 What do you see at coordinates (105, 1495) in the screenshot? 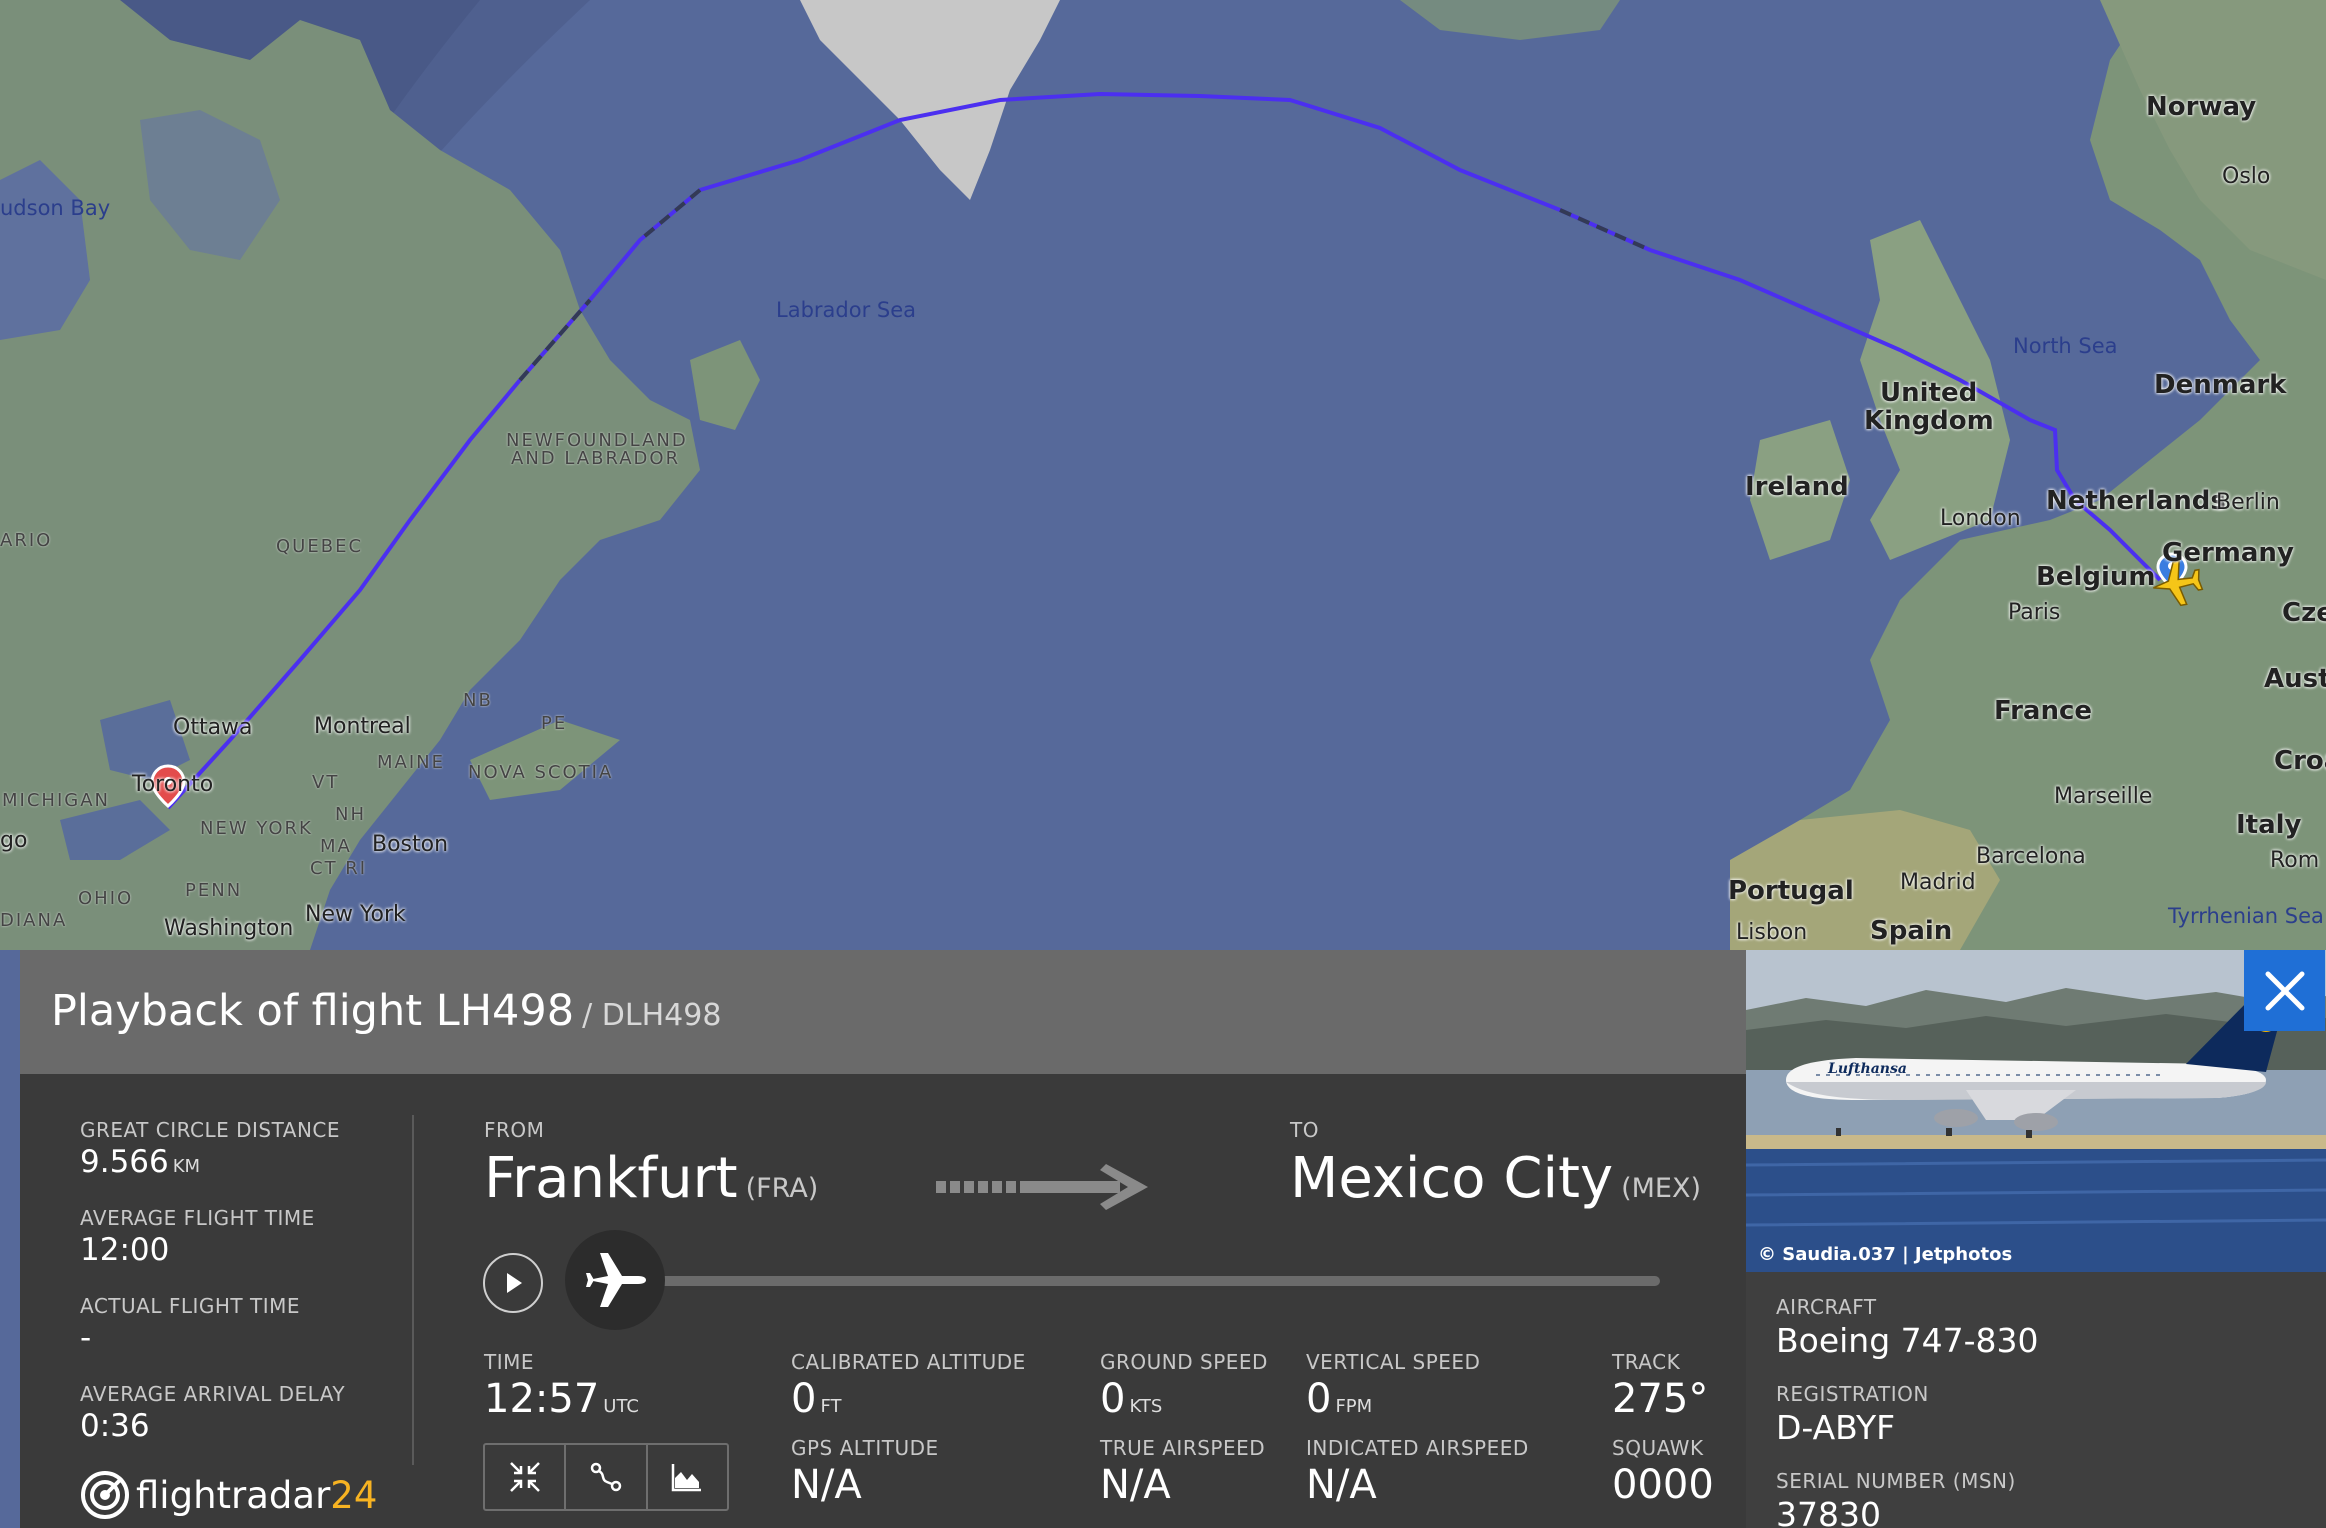
I see `radar-logo-icon` at bounding box center [105, 1495].